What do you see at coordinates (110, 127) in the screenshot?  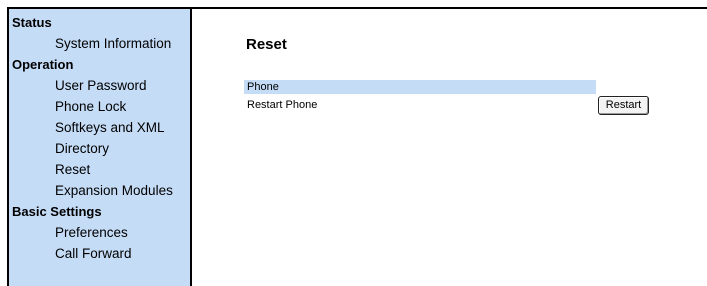 I see `sidebar-item-softkeys-and-xml: Softkeys and XML` at bounding box center [110, 127].